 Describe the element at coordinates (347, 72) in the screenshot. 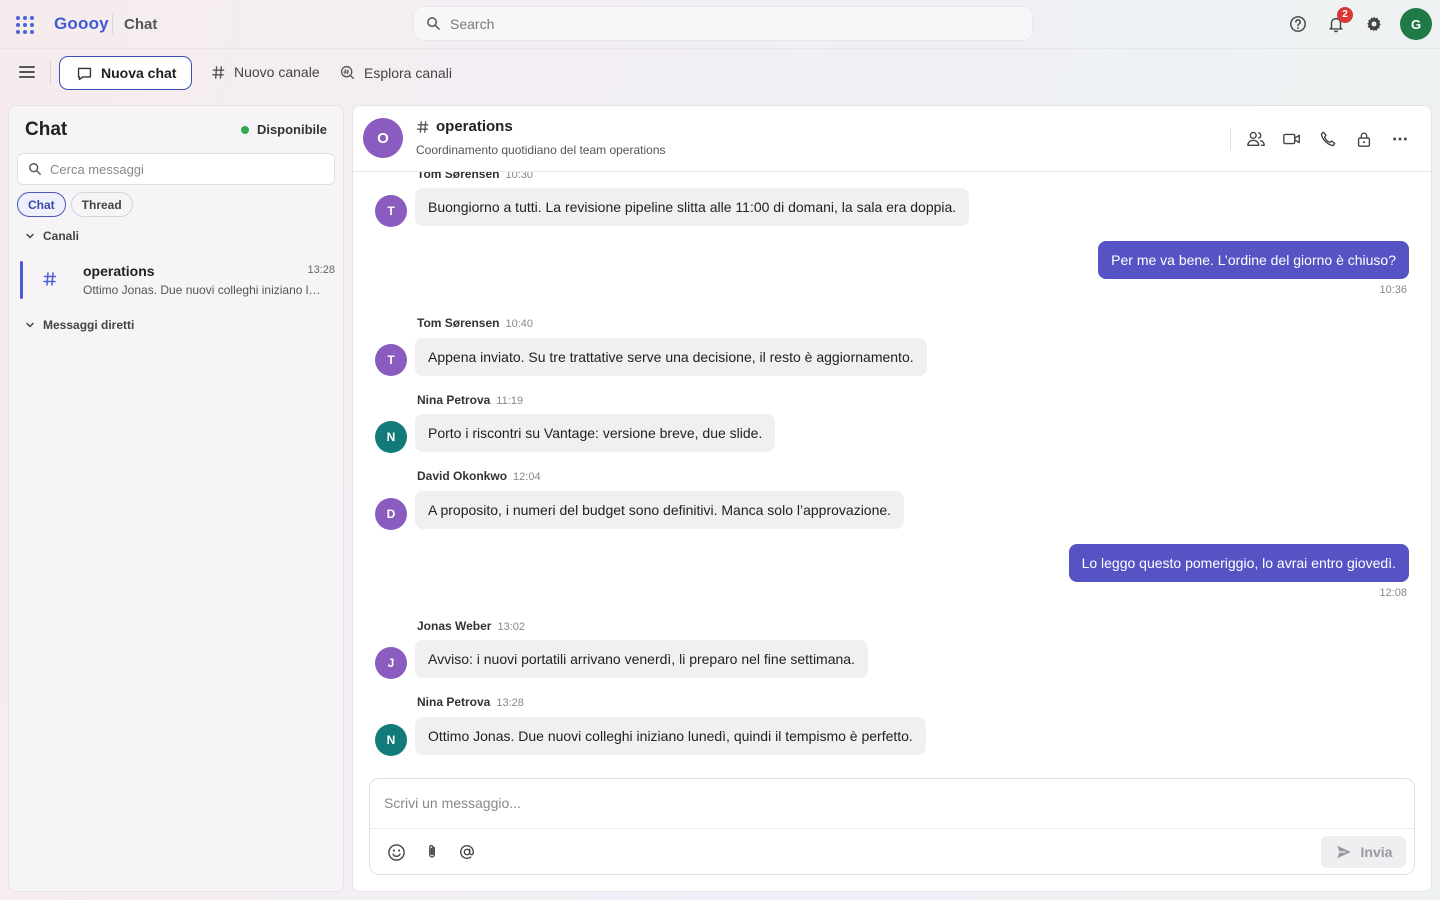

I see `explore-icon` at that location.